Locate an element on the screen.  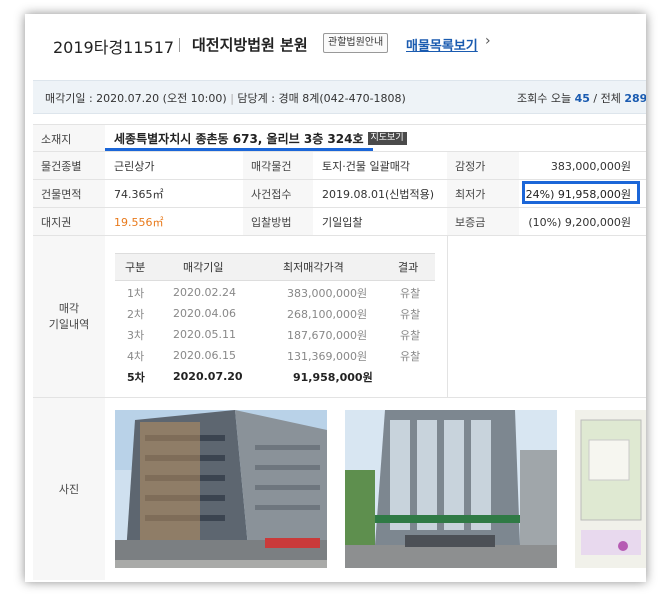
views-separator: / 전체 is located at coordinates (607, 98).